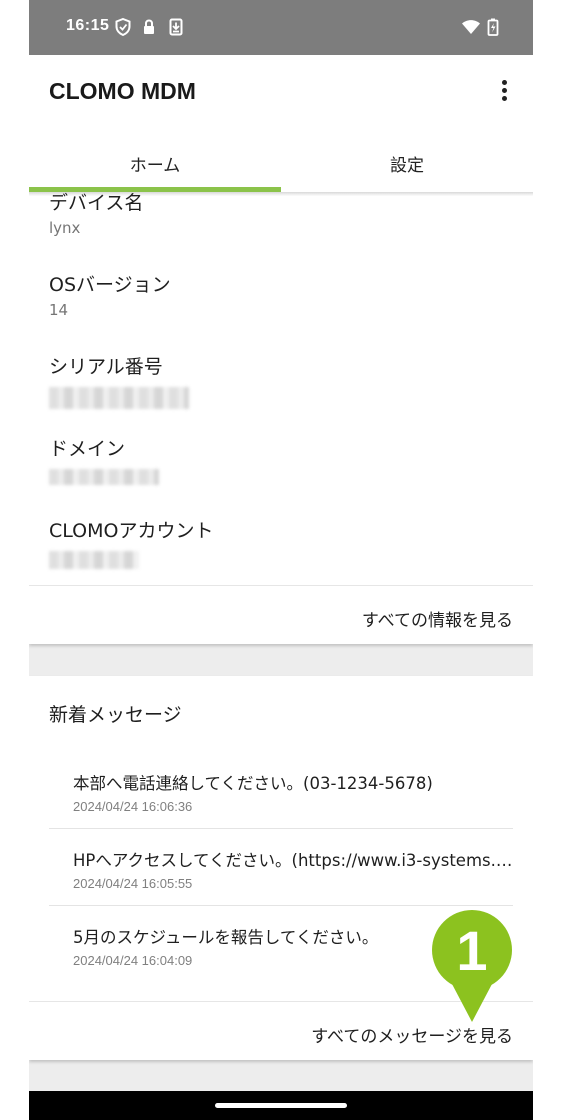 This screenshot has height=1120, width=562. Describe the element at coordinates (88, 25) in the screenshot. I see `status-time: 16:15` at that location.